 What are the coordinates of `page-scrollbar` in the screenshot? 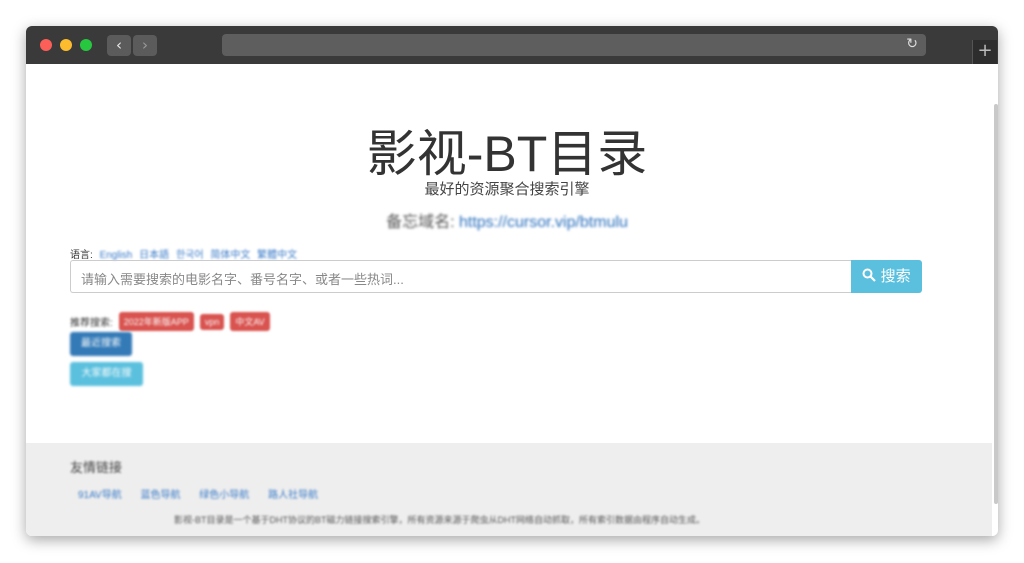 It's located at (996, 304).